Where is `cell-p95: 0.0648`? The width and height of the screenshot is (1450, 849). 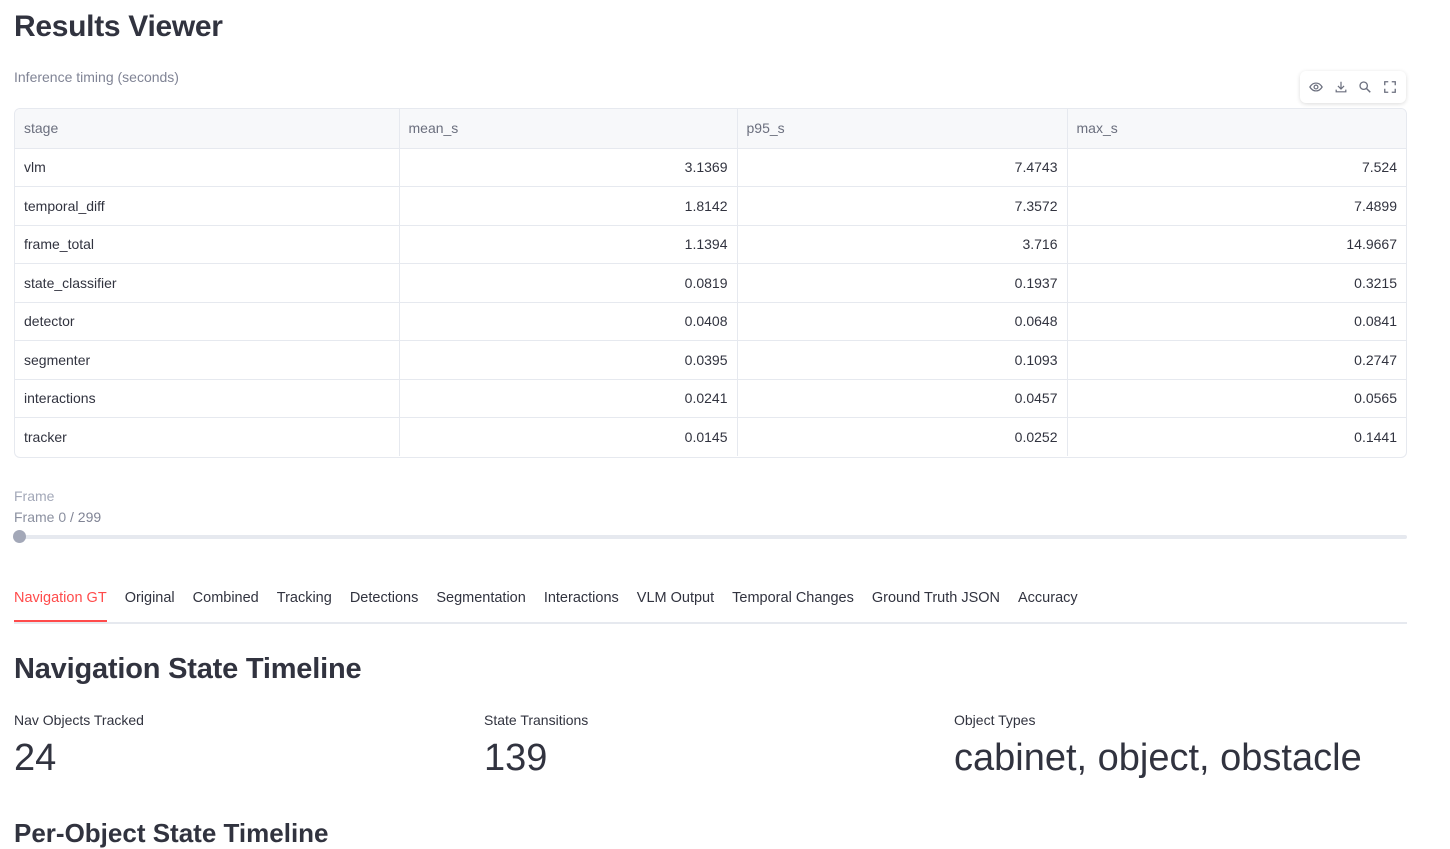 cell-p95: 0.0648 is located at coordinates (902, 321).